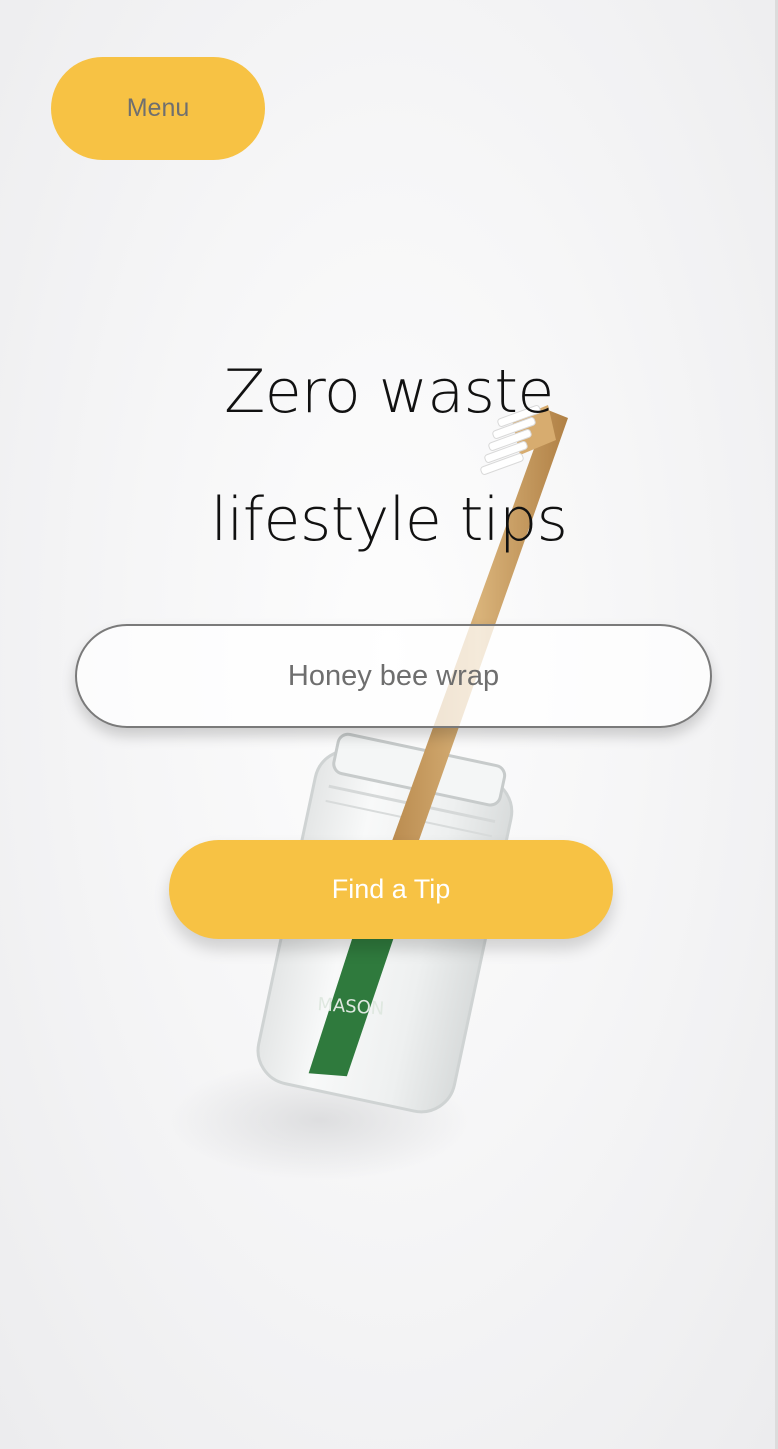  What do you see at coordinates (158, 108) in the screenshot?
I see `menu-button: Menu` at bounding box center [158, 108].